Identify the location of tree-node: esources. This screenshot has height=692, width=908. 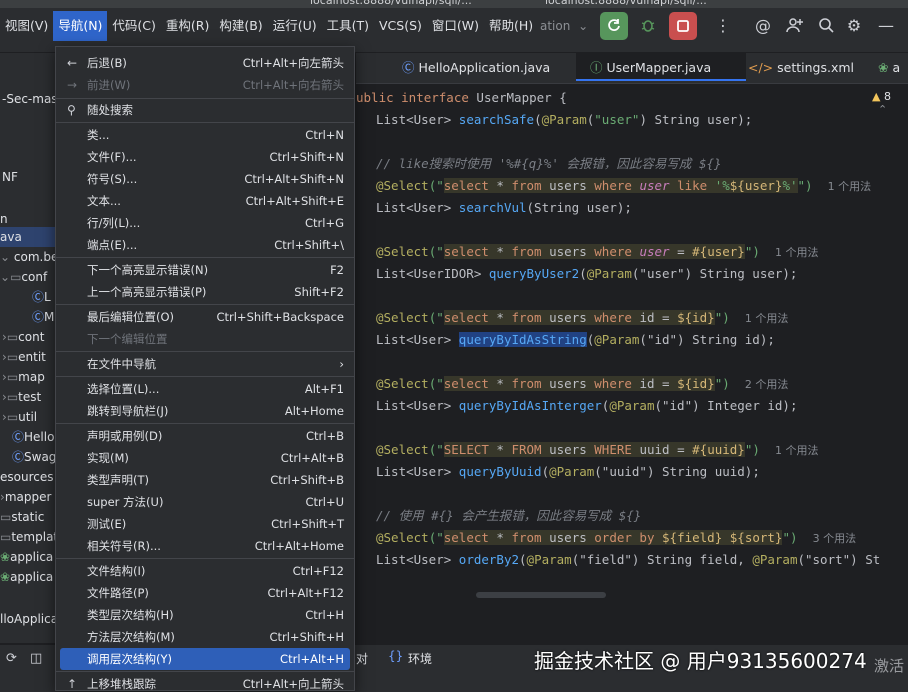
(26, 477).